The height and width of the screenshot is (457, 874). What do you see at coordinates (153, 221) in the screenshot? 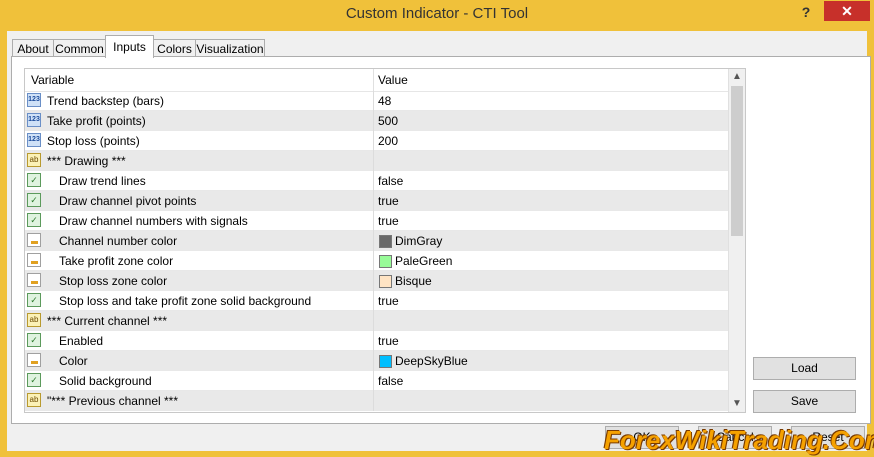
I see `row-variable-name: Draw channel numbers with signals` at bounding box center [153, 221].